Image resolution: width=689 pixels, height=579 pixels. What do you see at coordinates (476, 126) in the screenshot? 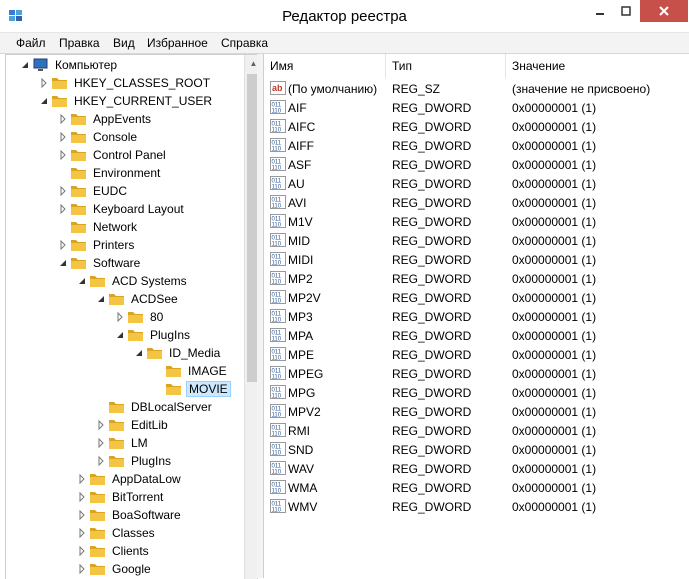
I see `value-row: 011 110 AIFC REG_DWORD 0x00000001 (1)` at bounding box center [476, 126].